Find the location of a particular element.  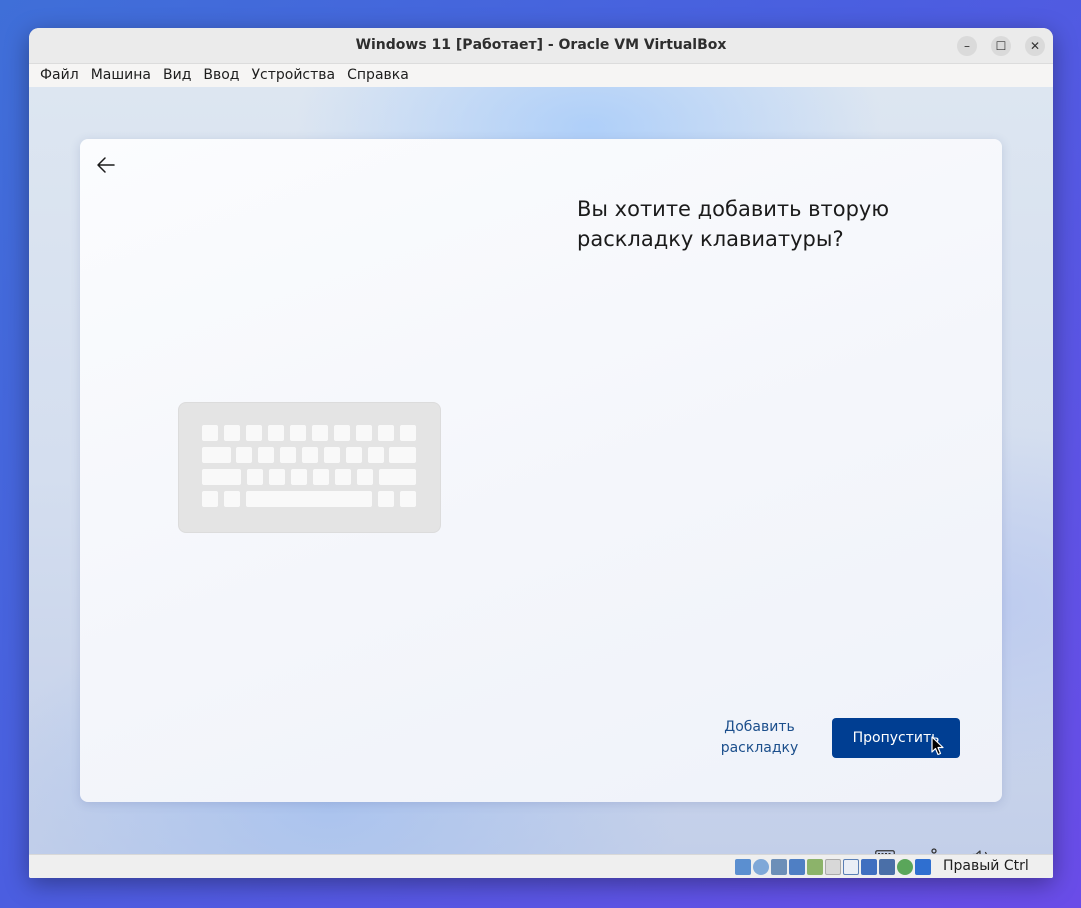

mouse-pointer-icon is located at coordinates (937, 746).